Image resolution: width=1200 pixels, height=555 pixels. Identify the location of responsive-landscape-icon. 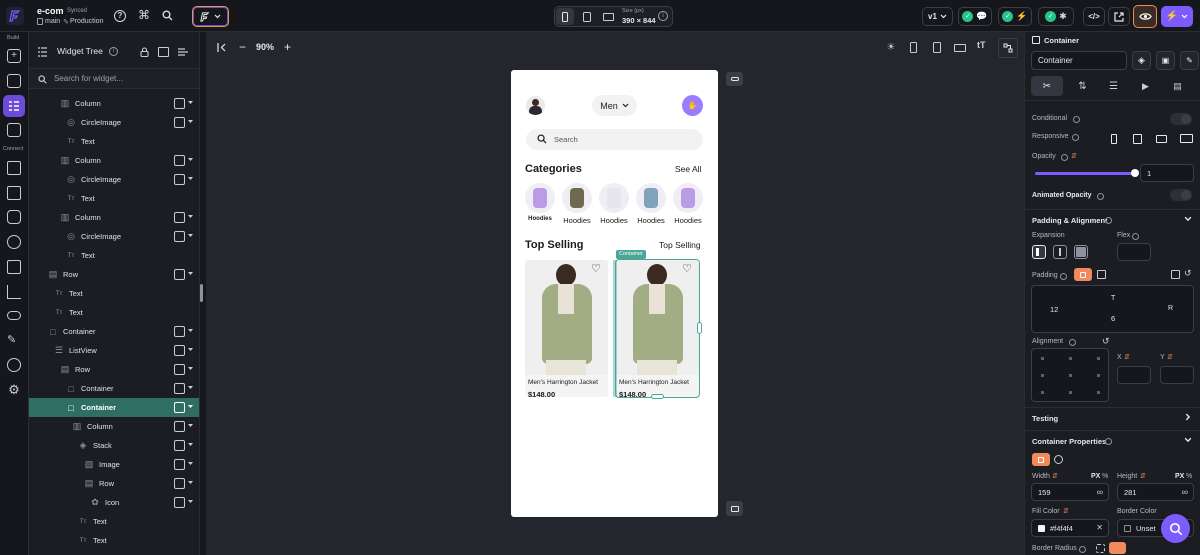
(1161, 139).